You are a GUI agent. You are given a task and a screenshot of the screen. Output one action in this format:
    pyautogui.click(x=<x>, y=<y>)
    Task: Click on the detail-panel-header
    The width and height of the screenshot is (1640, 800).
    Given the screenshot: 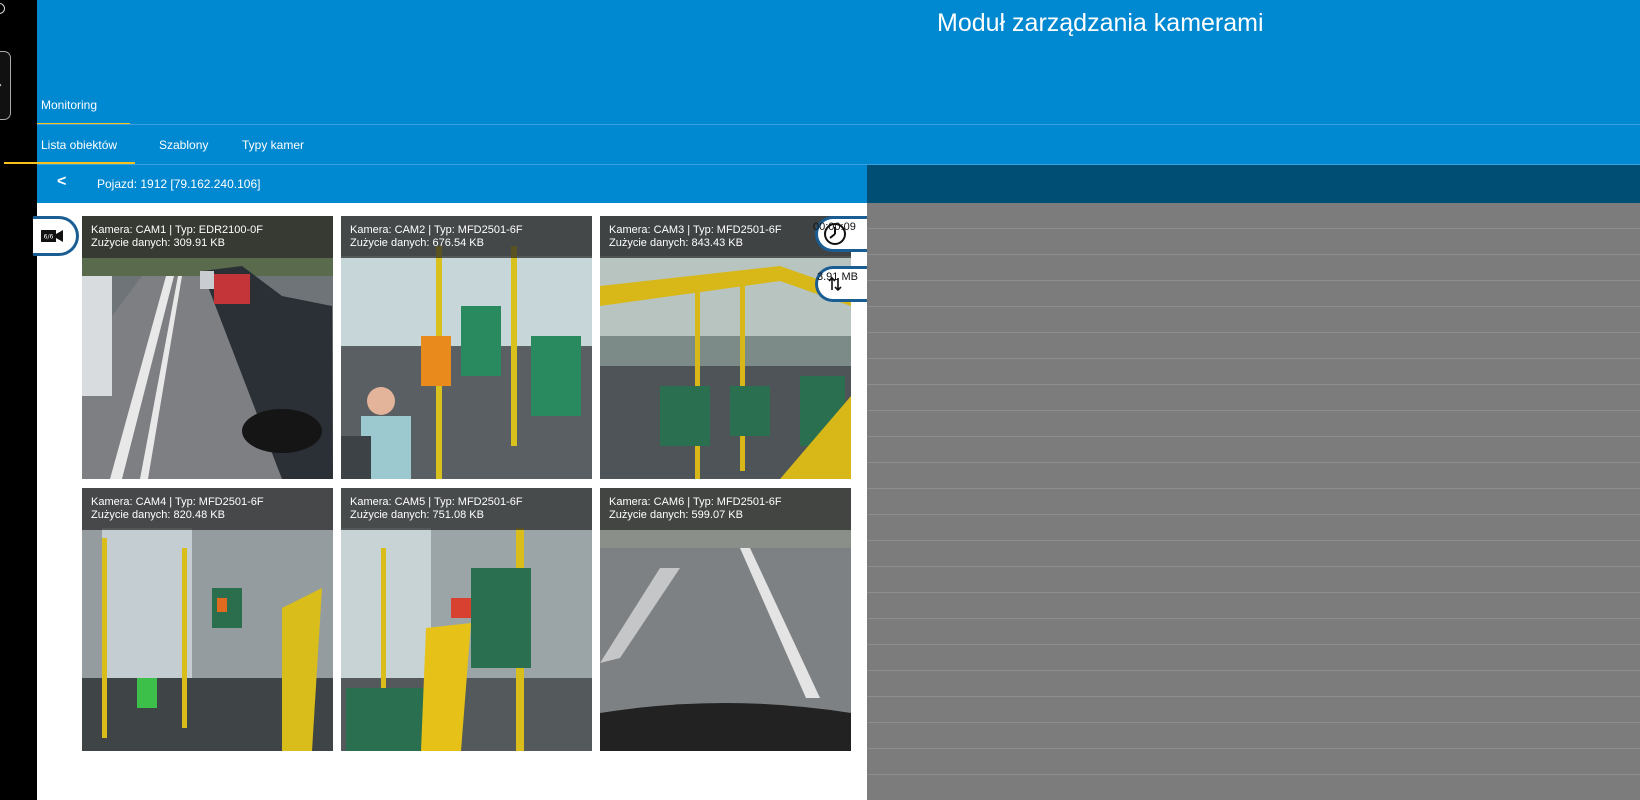 What is the action you would take?
    pyautogui.click(x=1253, y=184)
    